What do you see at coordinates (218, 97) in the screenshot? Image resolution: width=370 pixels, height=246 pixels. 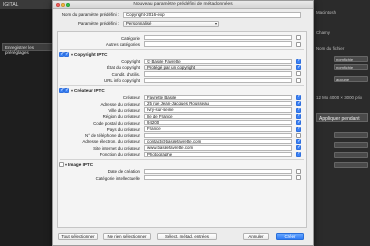 I see `field-input: Favrette Basile` at bounding box center [218, 97].